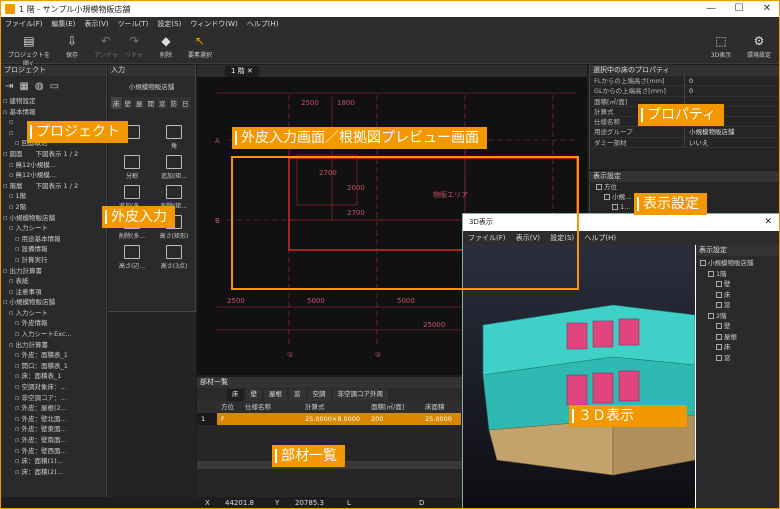 This screenshot has height=509, width=780. Describe the element at coordinates (132, 167) in the screenshot. I see `input-tool-button: 分割` at that location.